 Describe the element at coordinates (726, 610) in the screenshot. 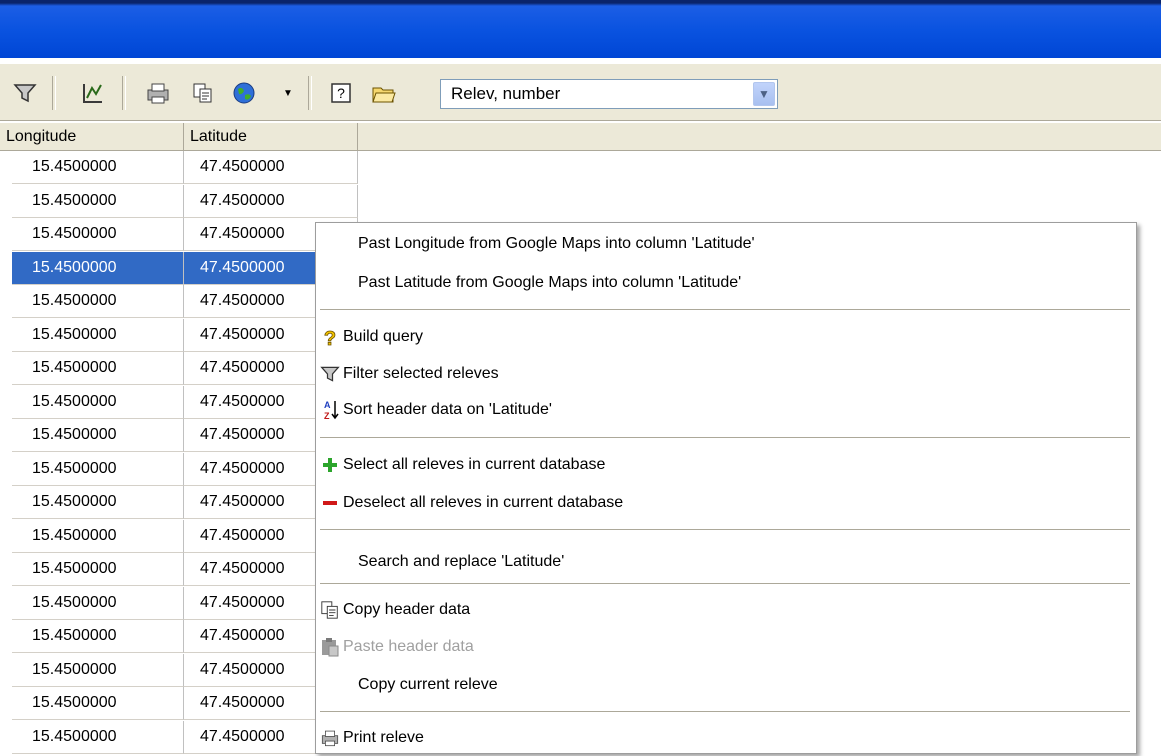

I see `menu-item-copy-header: Copy header data` at that location.